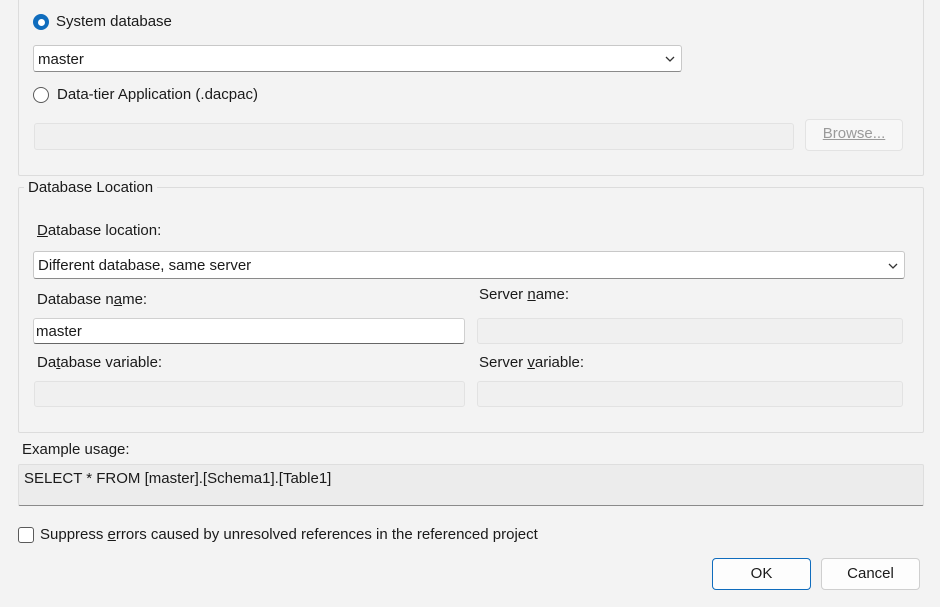  What do you see at coordinates (469, 265) in the screenshot?
I see `database-location-select: Different database, same server` at bounding box center [469, 265].